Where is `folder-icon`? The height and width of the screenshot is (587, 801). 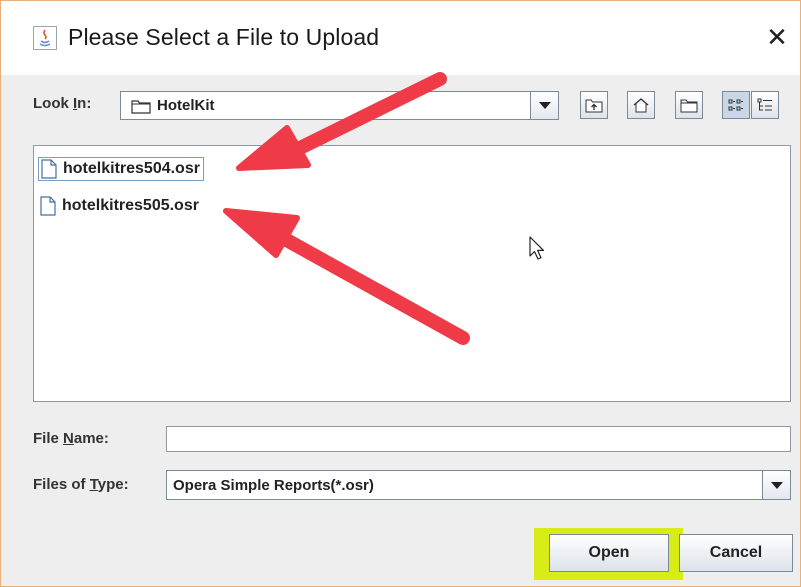
folder-icon is located at coordinates (141, 106).